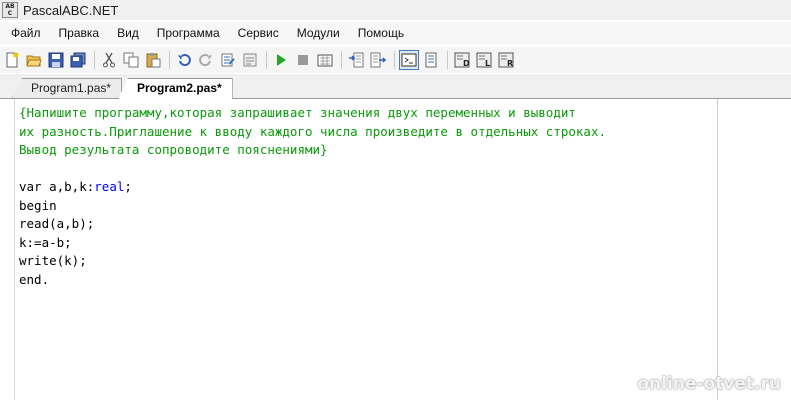 The height and width of the screenshot is (400, 791). What do you see at coordinates (395, 10) in the screenshot?
I see `title-bar: AB C PascalABC.NET` at bounding box center [395, 10].